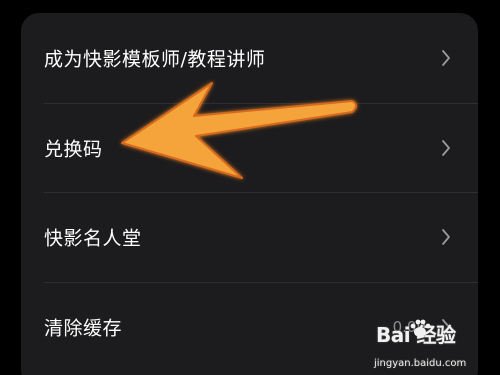  I want to click on menu-item-label: 成为快影模板师/教程讲师, so click(155, 59).